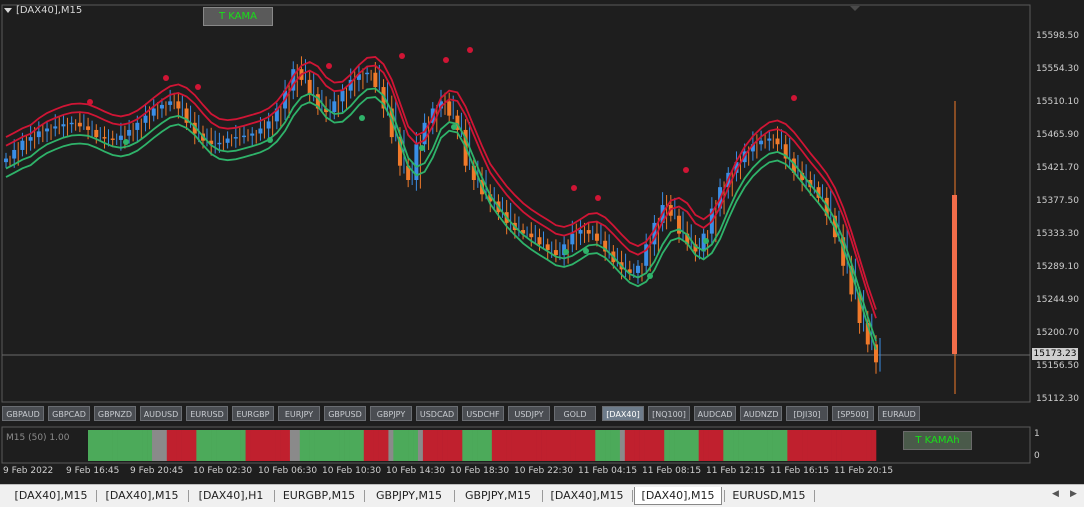 The width and height of the screenshot is (1084, 507). I want to click on symbol-button: EURUSD, so click(207, 413).